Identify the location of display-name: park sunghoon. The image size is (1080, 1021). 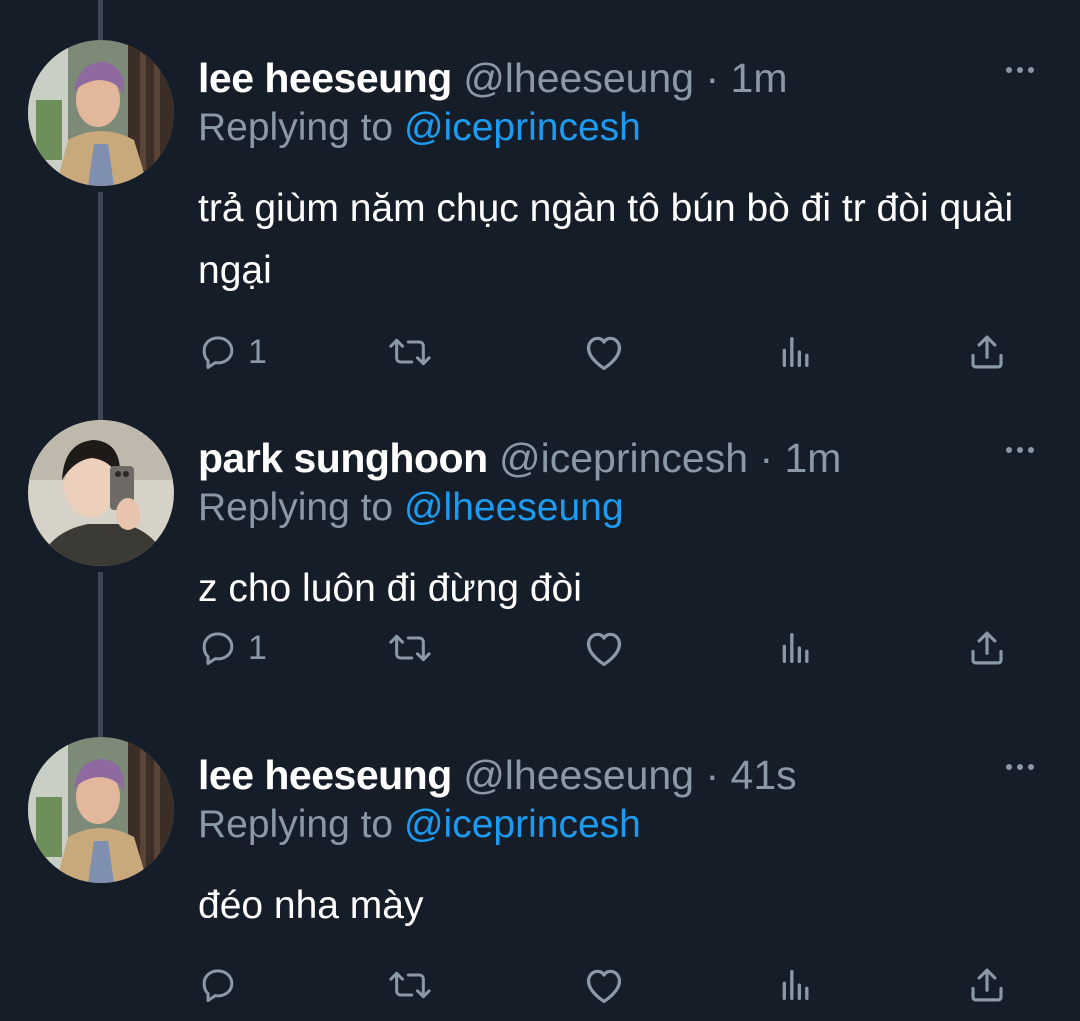
(343, 458).